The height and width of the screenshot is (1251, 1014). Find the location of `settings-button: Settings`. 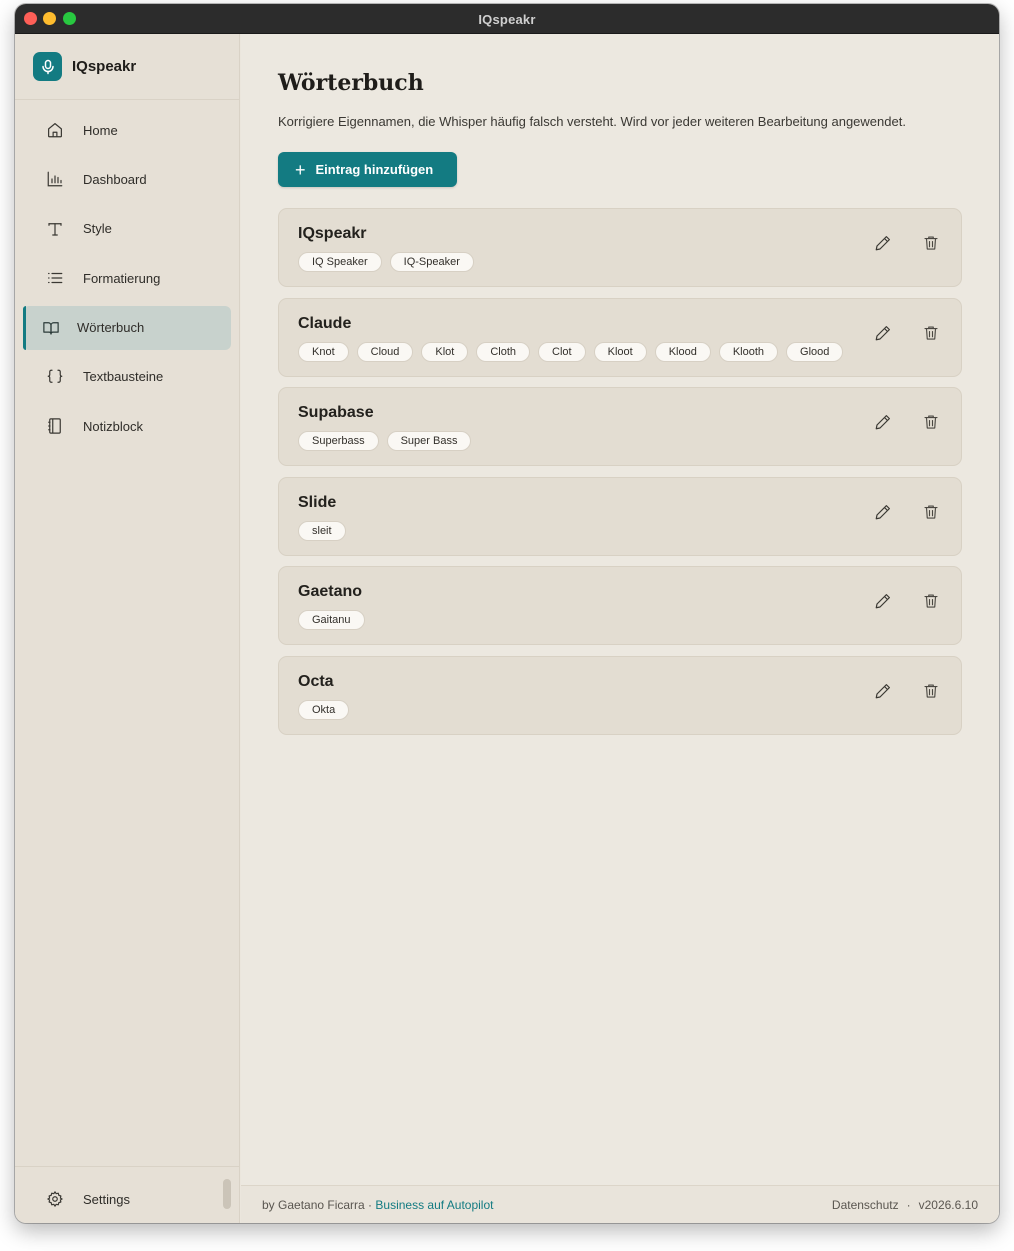

settings-button: Settings is located at coordinates (87, 1199).